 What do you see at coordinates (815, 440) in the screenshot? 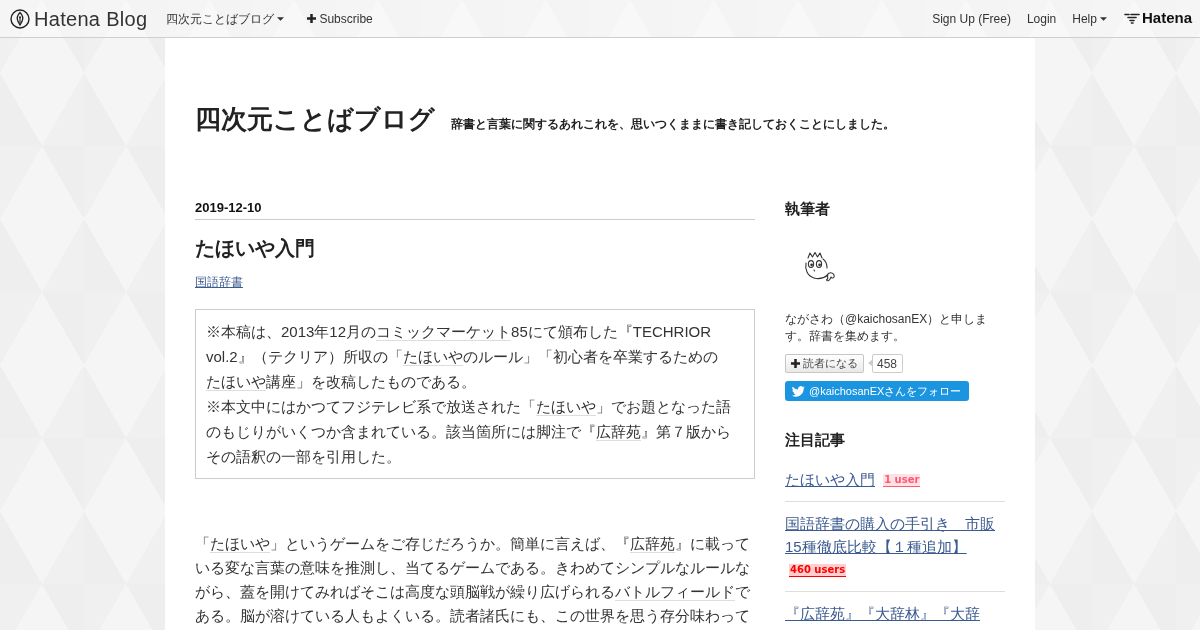
I see `section-heading: 注目記事` at bounding box center [815, 440].